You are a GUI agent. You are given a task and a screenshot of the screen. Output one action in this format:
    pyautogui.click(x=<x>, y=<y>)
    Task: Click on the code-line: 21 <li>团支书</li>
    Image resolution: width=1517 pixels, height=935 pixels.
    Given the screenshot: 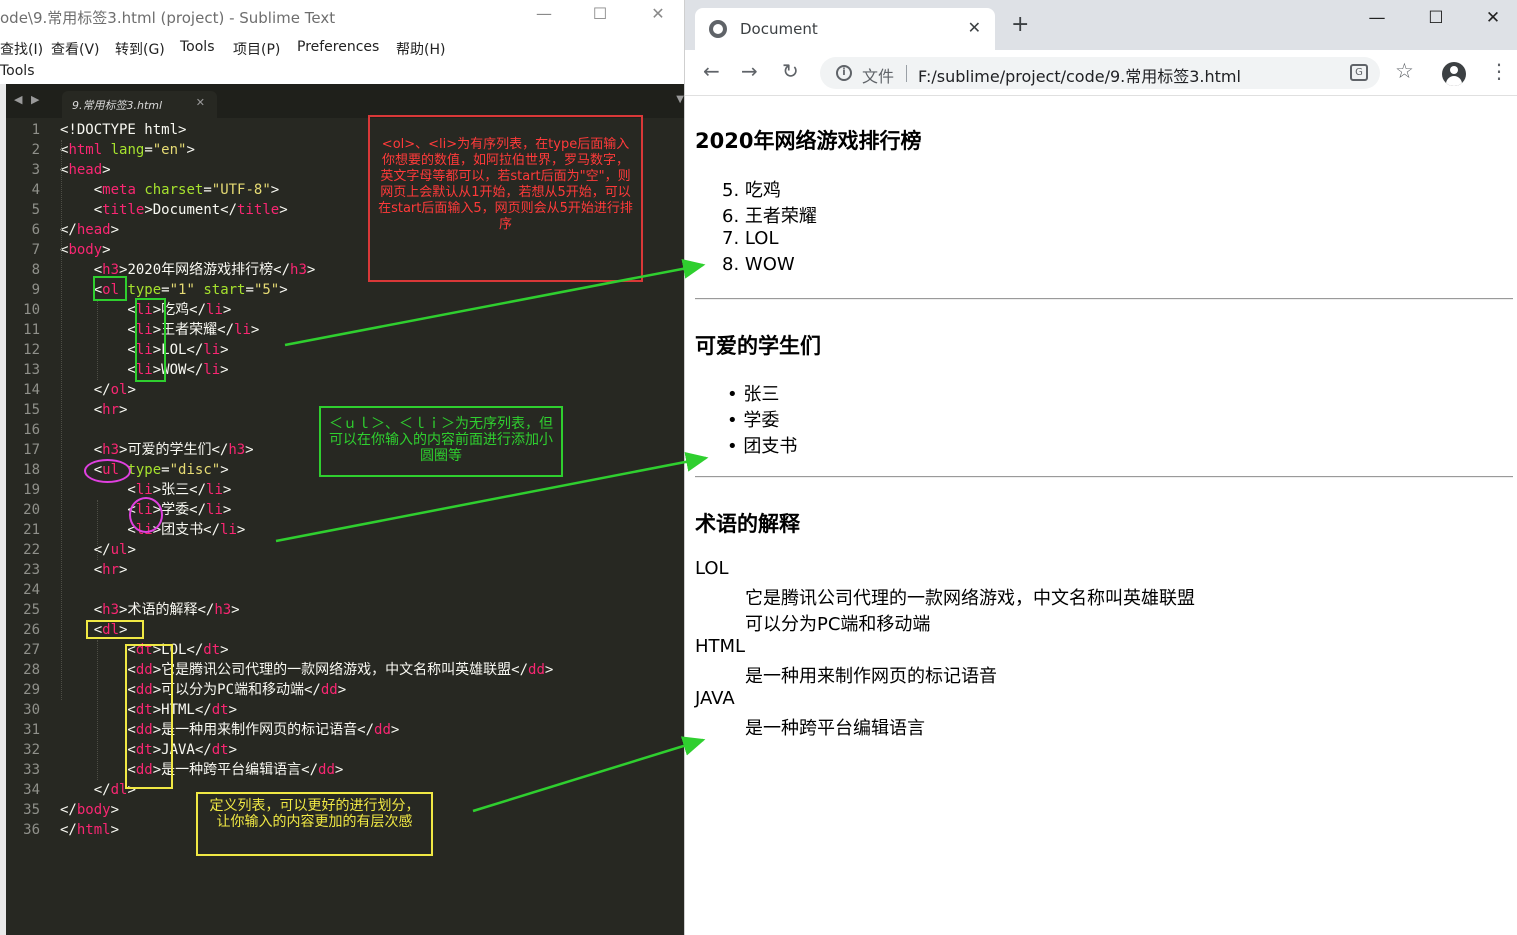 What is the action you would take?
    pyautogui.click(x=345, y=530)
    